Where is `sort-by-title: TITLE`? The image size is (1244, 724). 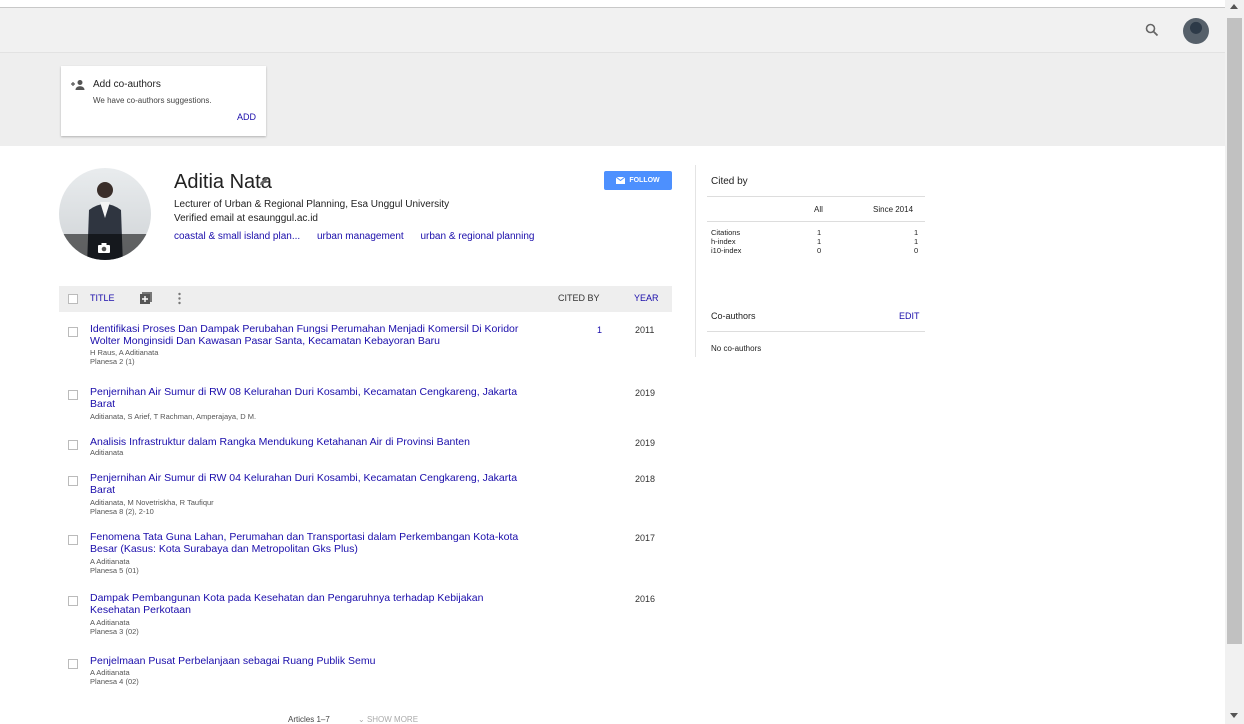 sort-by-title: TITLE is located at coordinates (102, 298).